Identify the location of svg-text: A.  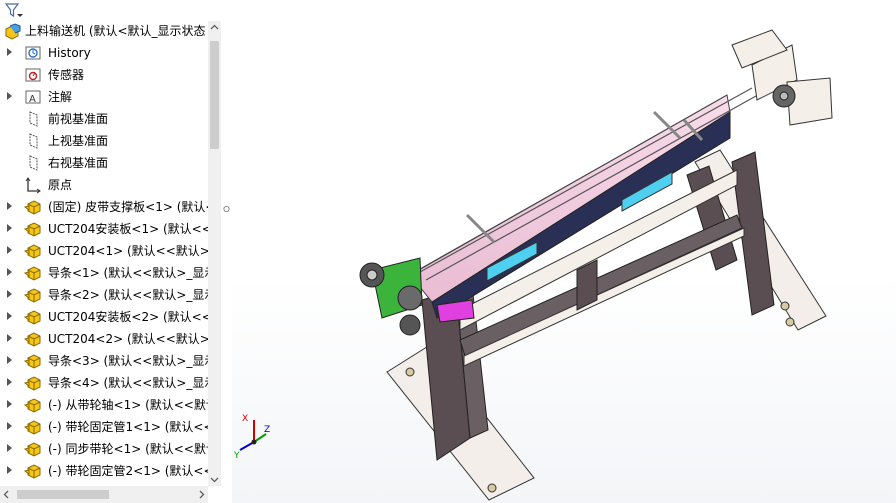
(32, 99).